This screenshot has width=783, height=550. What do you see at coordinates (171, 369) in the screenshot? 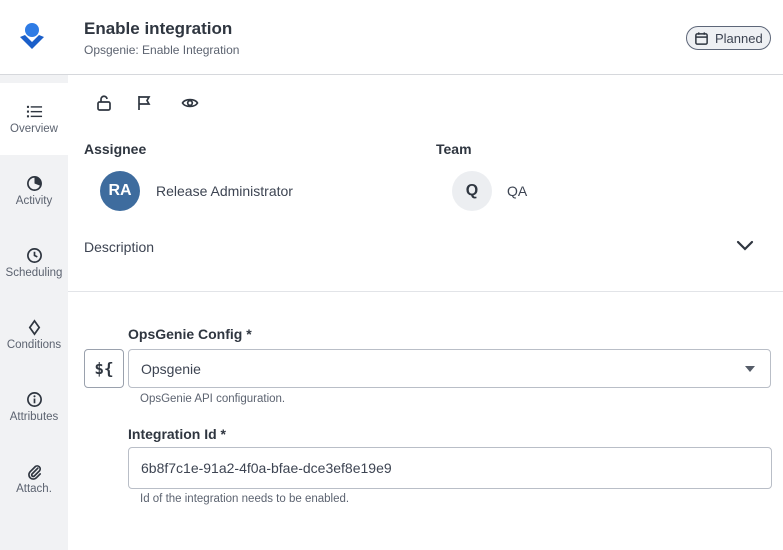
I see `opsgenie-config-value: Opsgenie` at bounding box center [171, 369].